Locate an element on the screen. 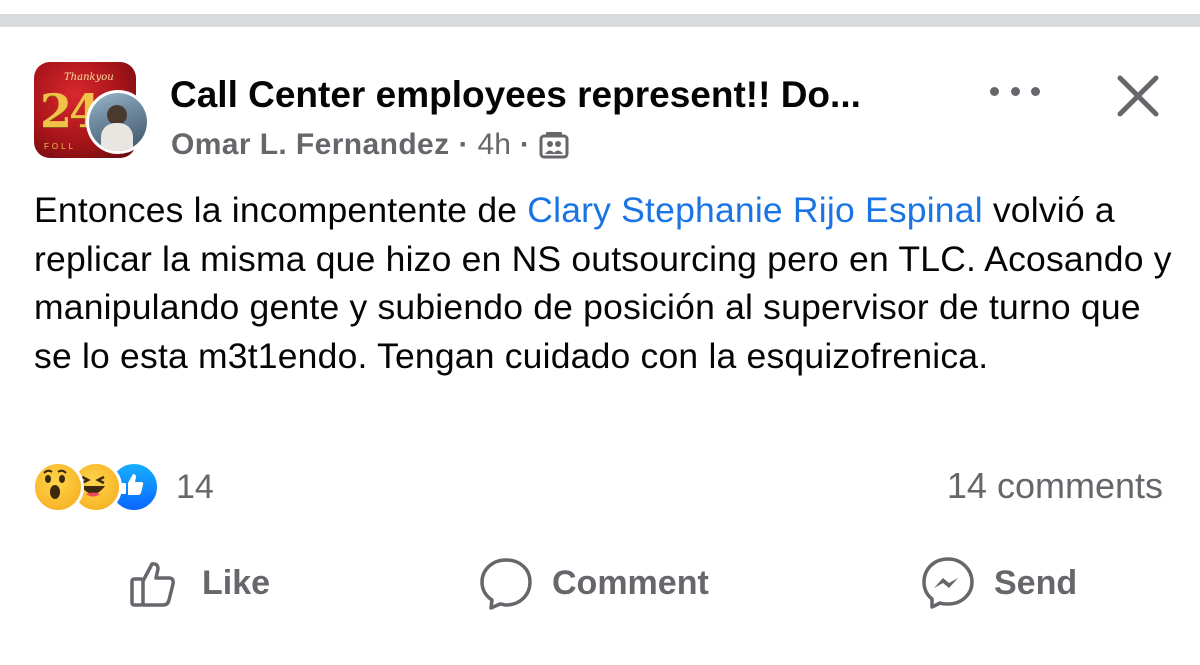 Image resolution: width=1200 pixels, height=665 pixels. author-avatar is located at coordinates (118, 122).